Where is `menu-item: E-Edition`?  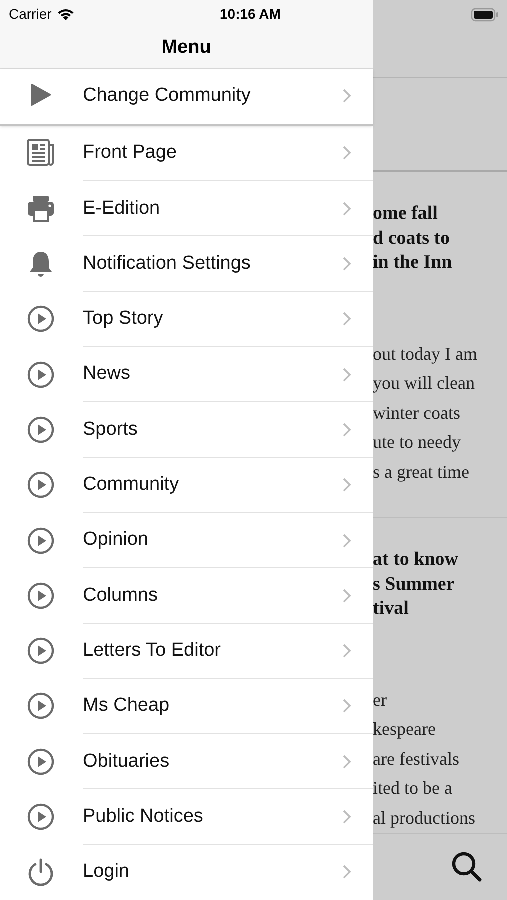
menu-item: E-Edition is located at coordinates (186, 208).